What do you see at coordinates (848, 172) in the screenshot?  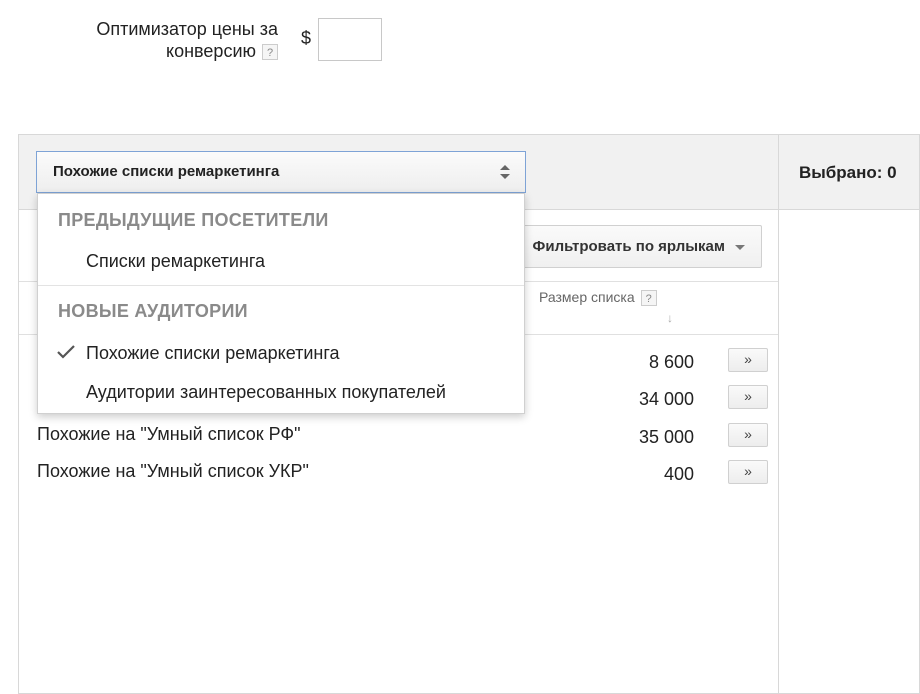 I see `selected-count: Выбрано: 0` at bounding box center [848, 172].